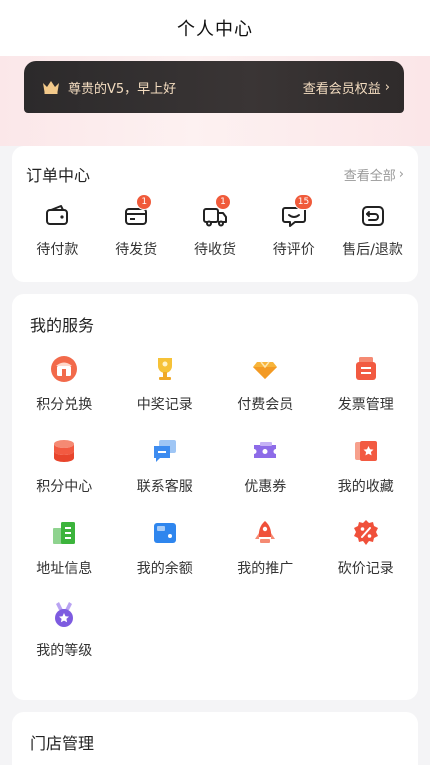 Image resolution: width=430 pixels, height=765 pixels. Describe the element at coordinates (222, 202) in the screenshot. I see `order-count-badge: 1` at that location.